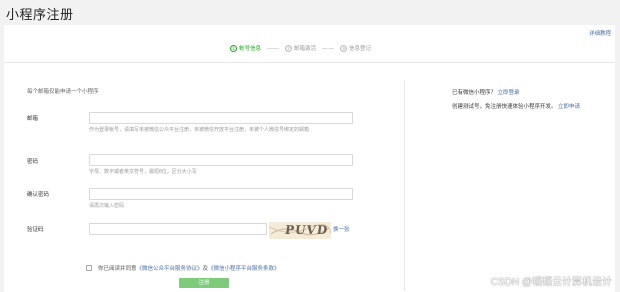 This screenshot has height=292, width=620. Describe the element at coordinates (474, 93) in the screenshot. I see `existing-account-question: 已有微信小程序？` at that location.